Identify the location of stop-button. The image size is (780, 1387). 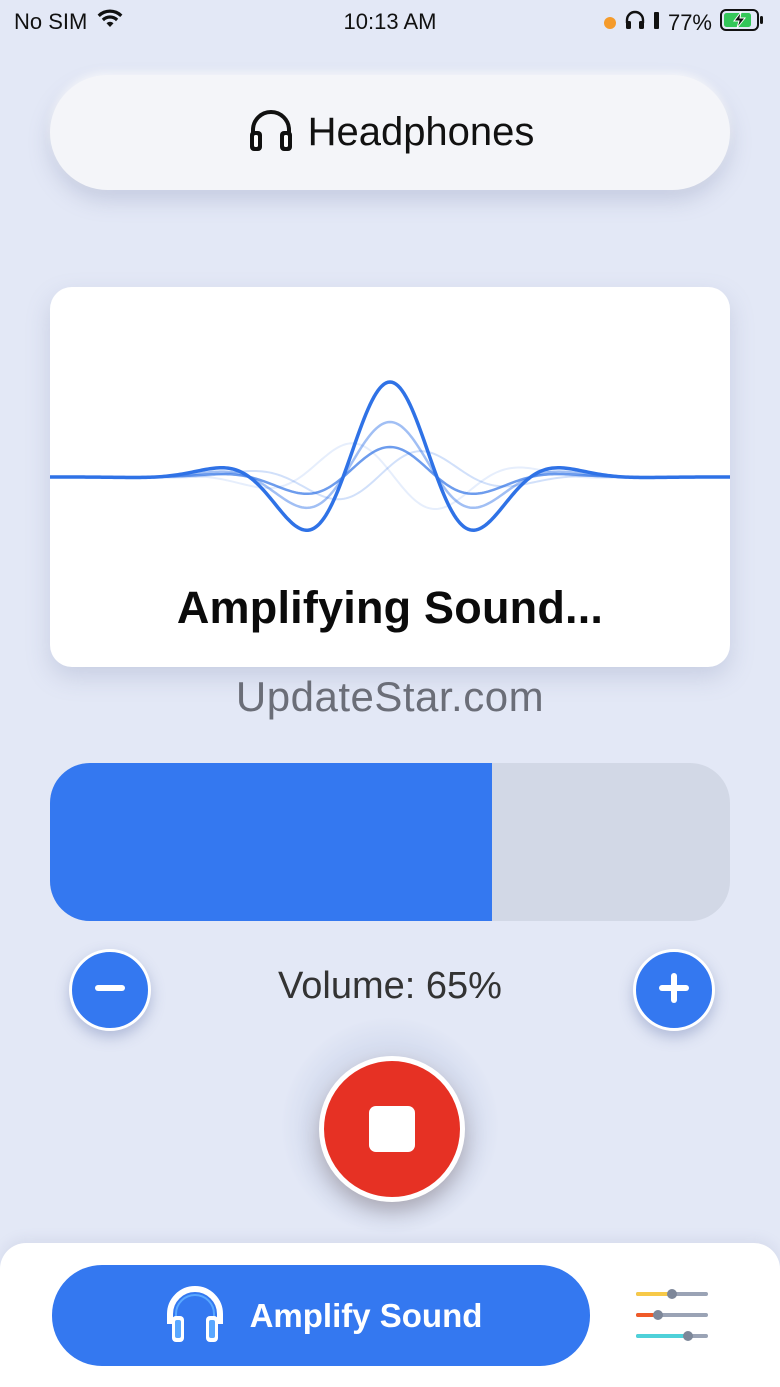
(392, 1129).